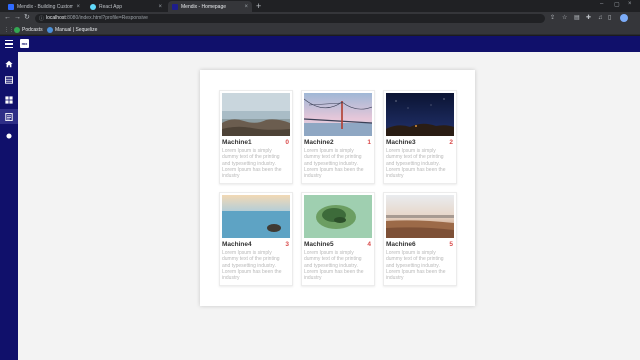 The image size is (640, 360). I want to click on list-icon, so click(9, 79).